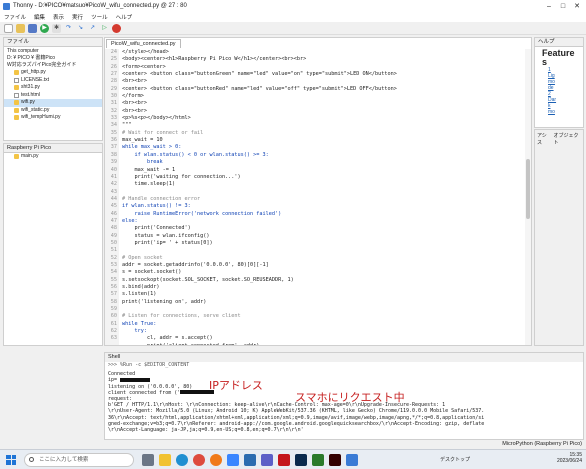 The image size is (586, 469). What do you see at coordinates (53, 88) in the screenshot?
I see `file-item: sht31.py` at bounding box center [53, 88].